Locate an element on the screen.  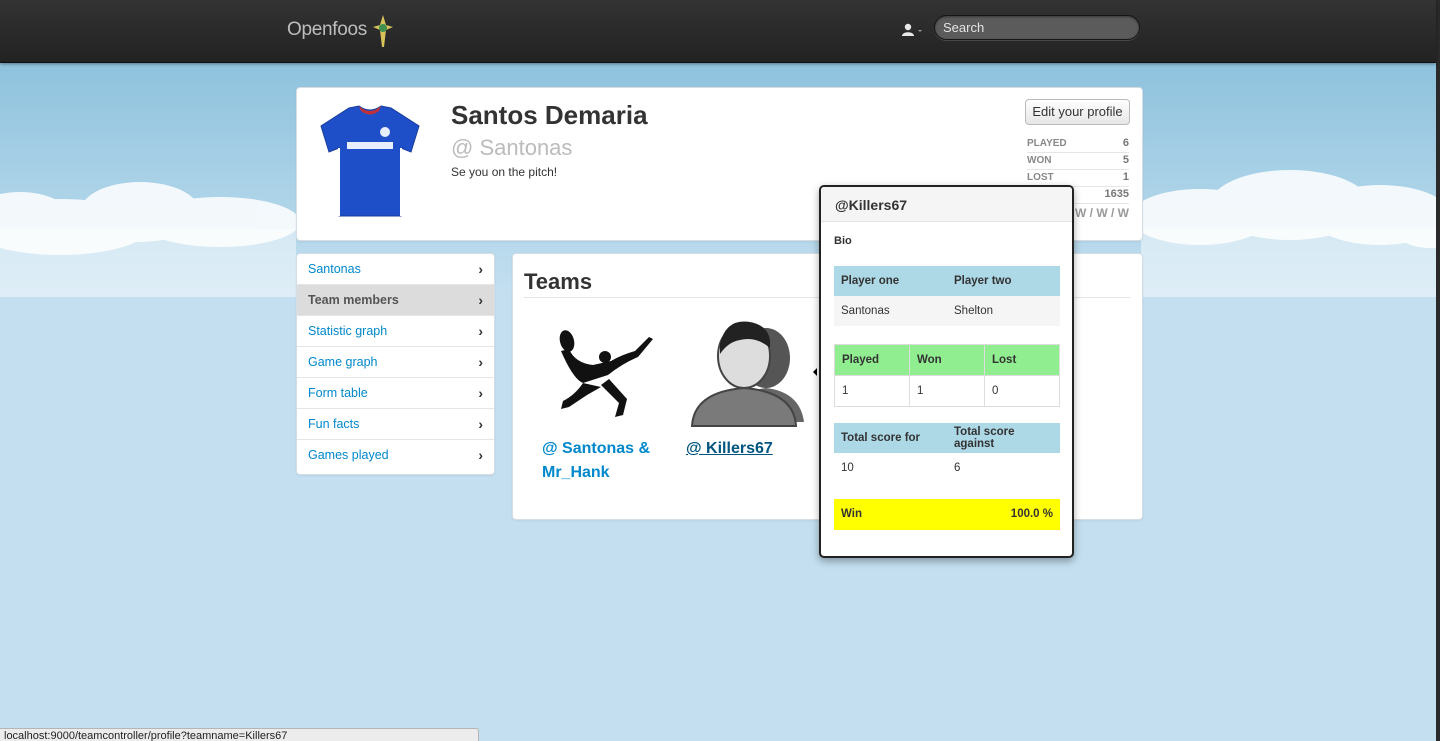
players-table: Player one Player two Santonas Shelton is located at coordinates (947, 296).